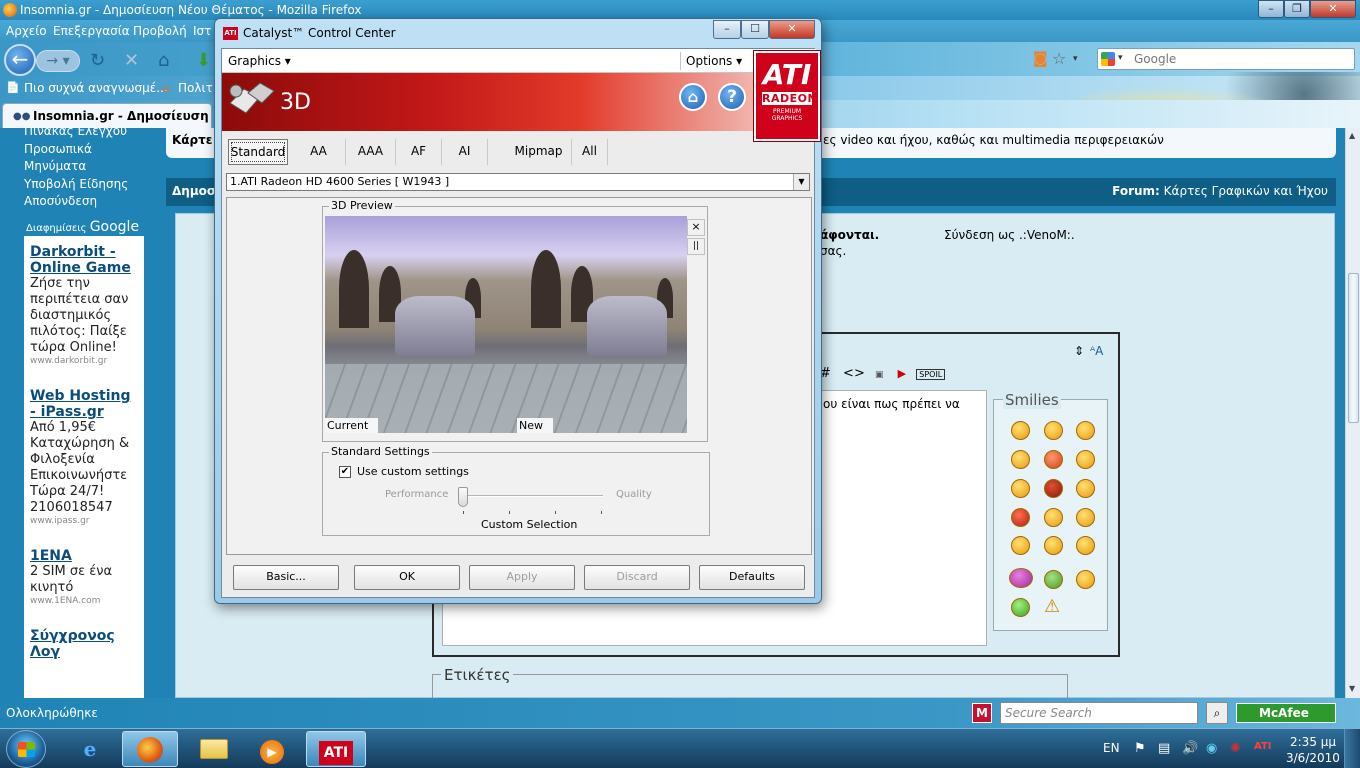  Describe the element at coordinates (407, 577) in the screenshot. I see `ok-button: OK` at that location.